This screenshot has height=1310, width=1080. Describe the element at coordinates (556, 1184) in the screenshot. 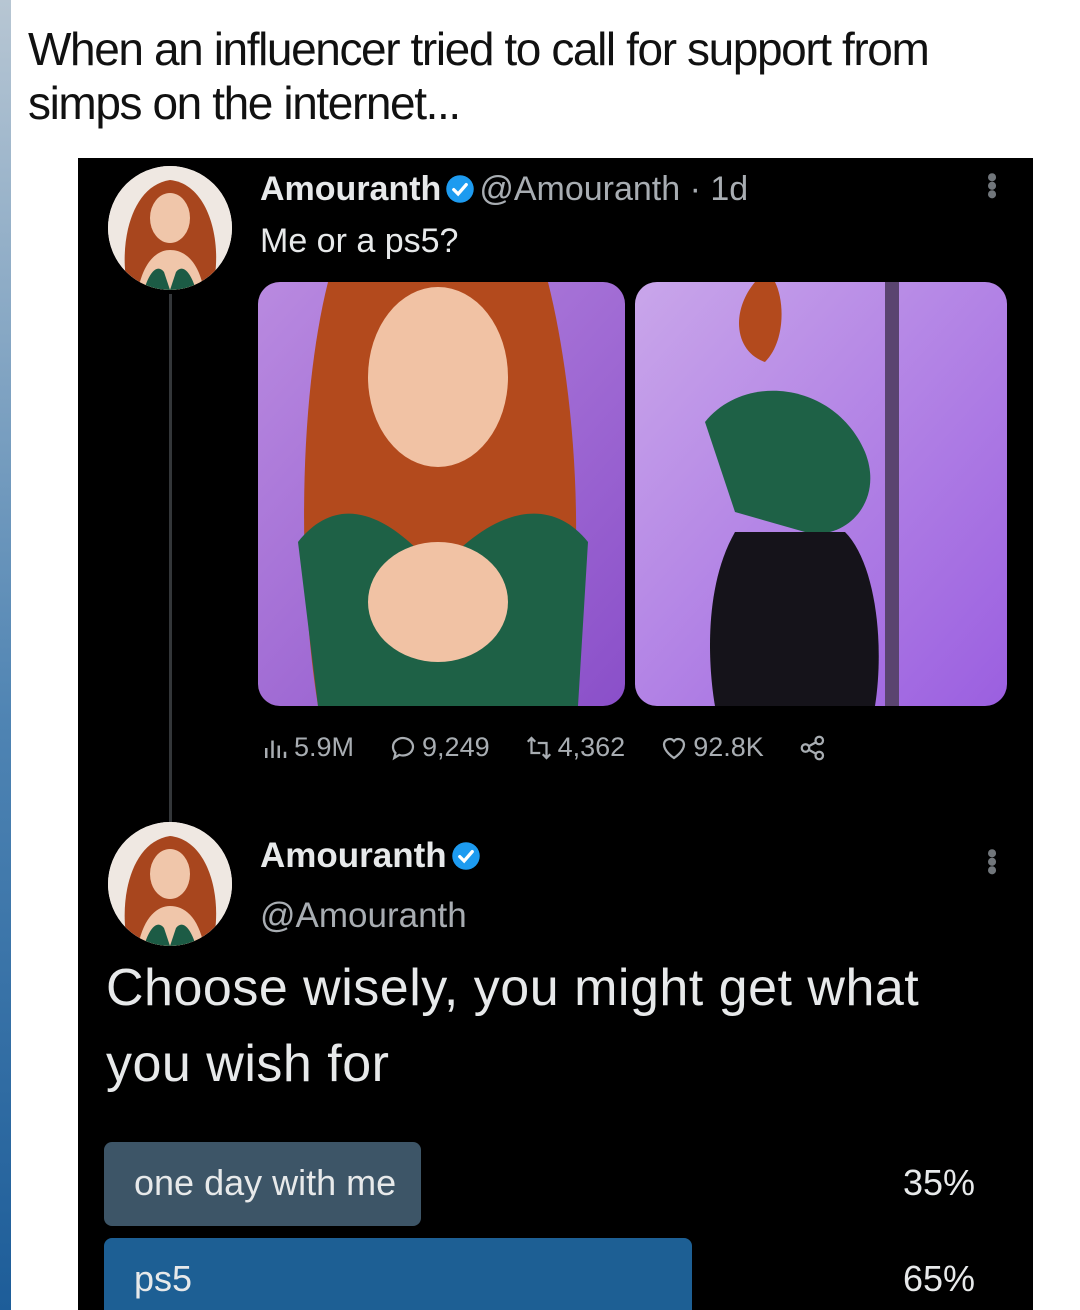

I see `poll-option: one day with me 35%` at that location.